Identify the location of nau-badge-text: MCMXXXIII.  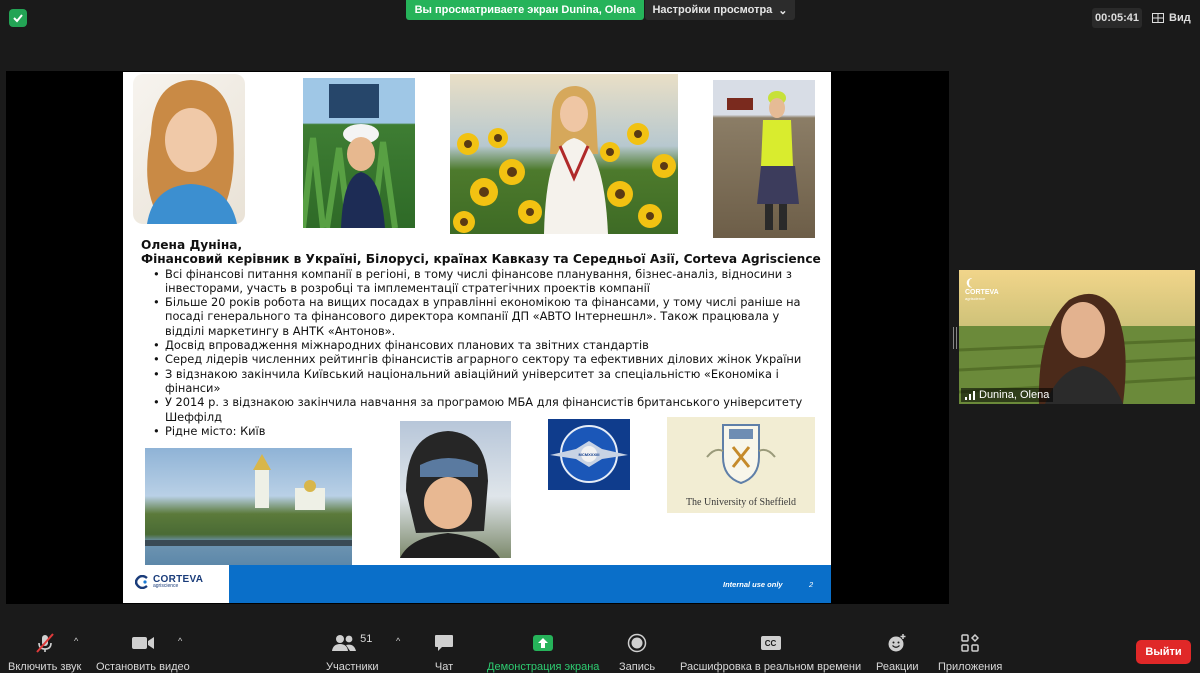
(589, 454).